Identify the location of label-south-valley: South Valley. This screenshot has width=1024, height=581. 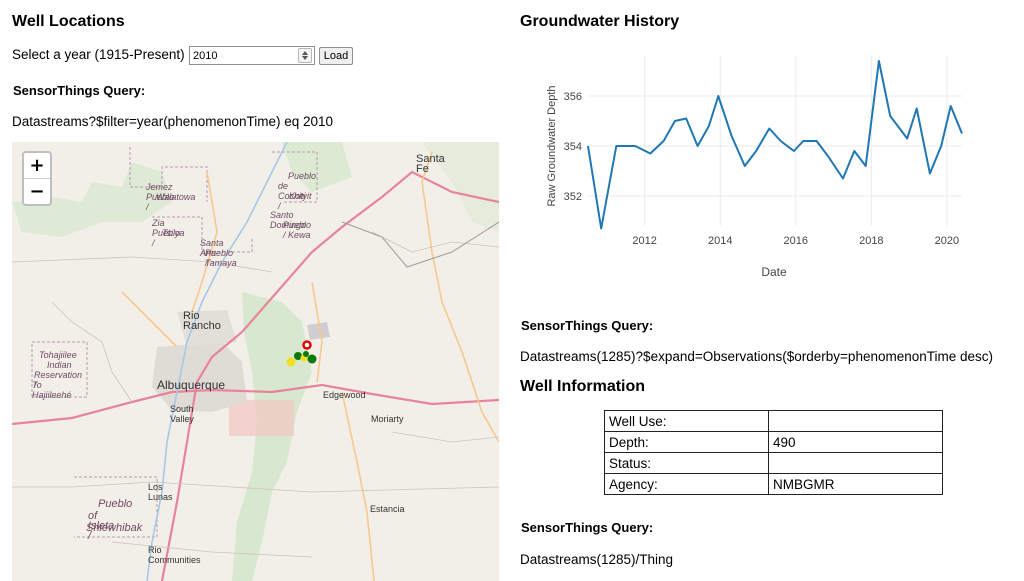
(182, 414).